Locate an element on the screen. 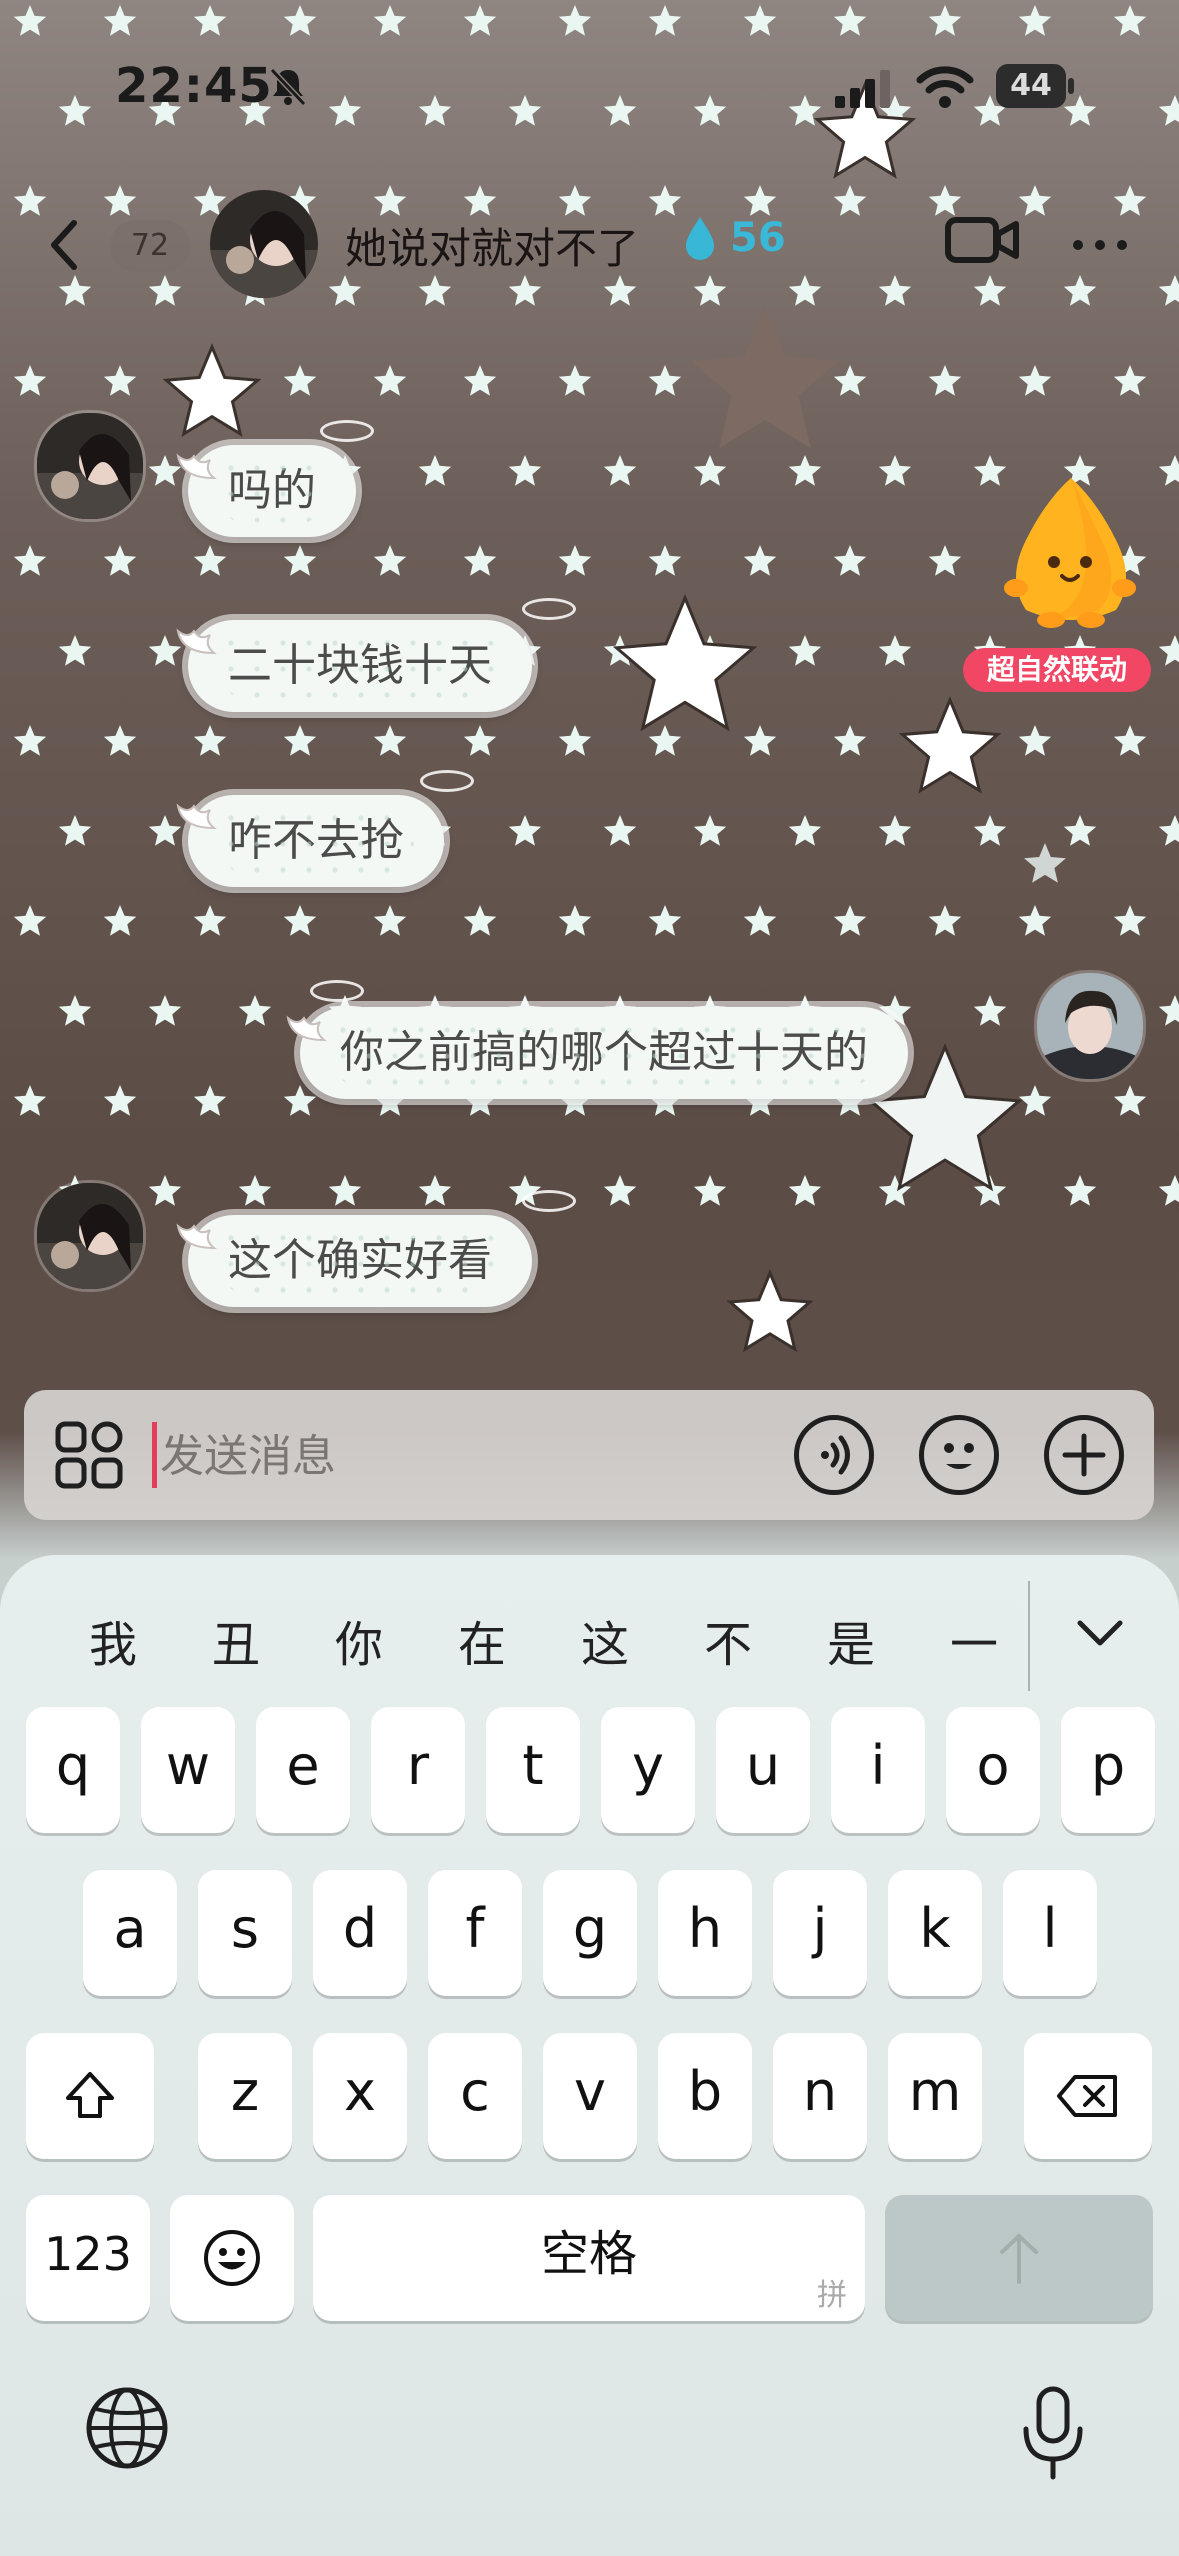 The height and width of the screenshot is (2556, 1179). key-x: x is located at coordinates (360, 2096).